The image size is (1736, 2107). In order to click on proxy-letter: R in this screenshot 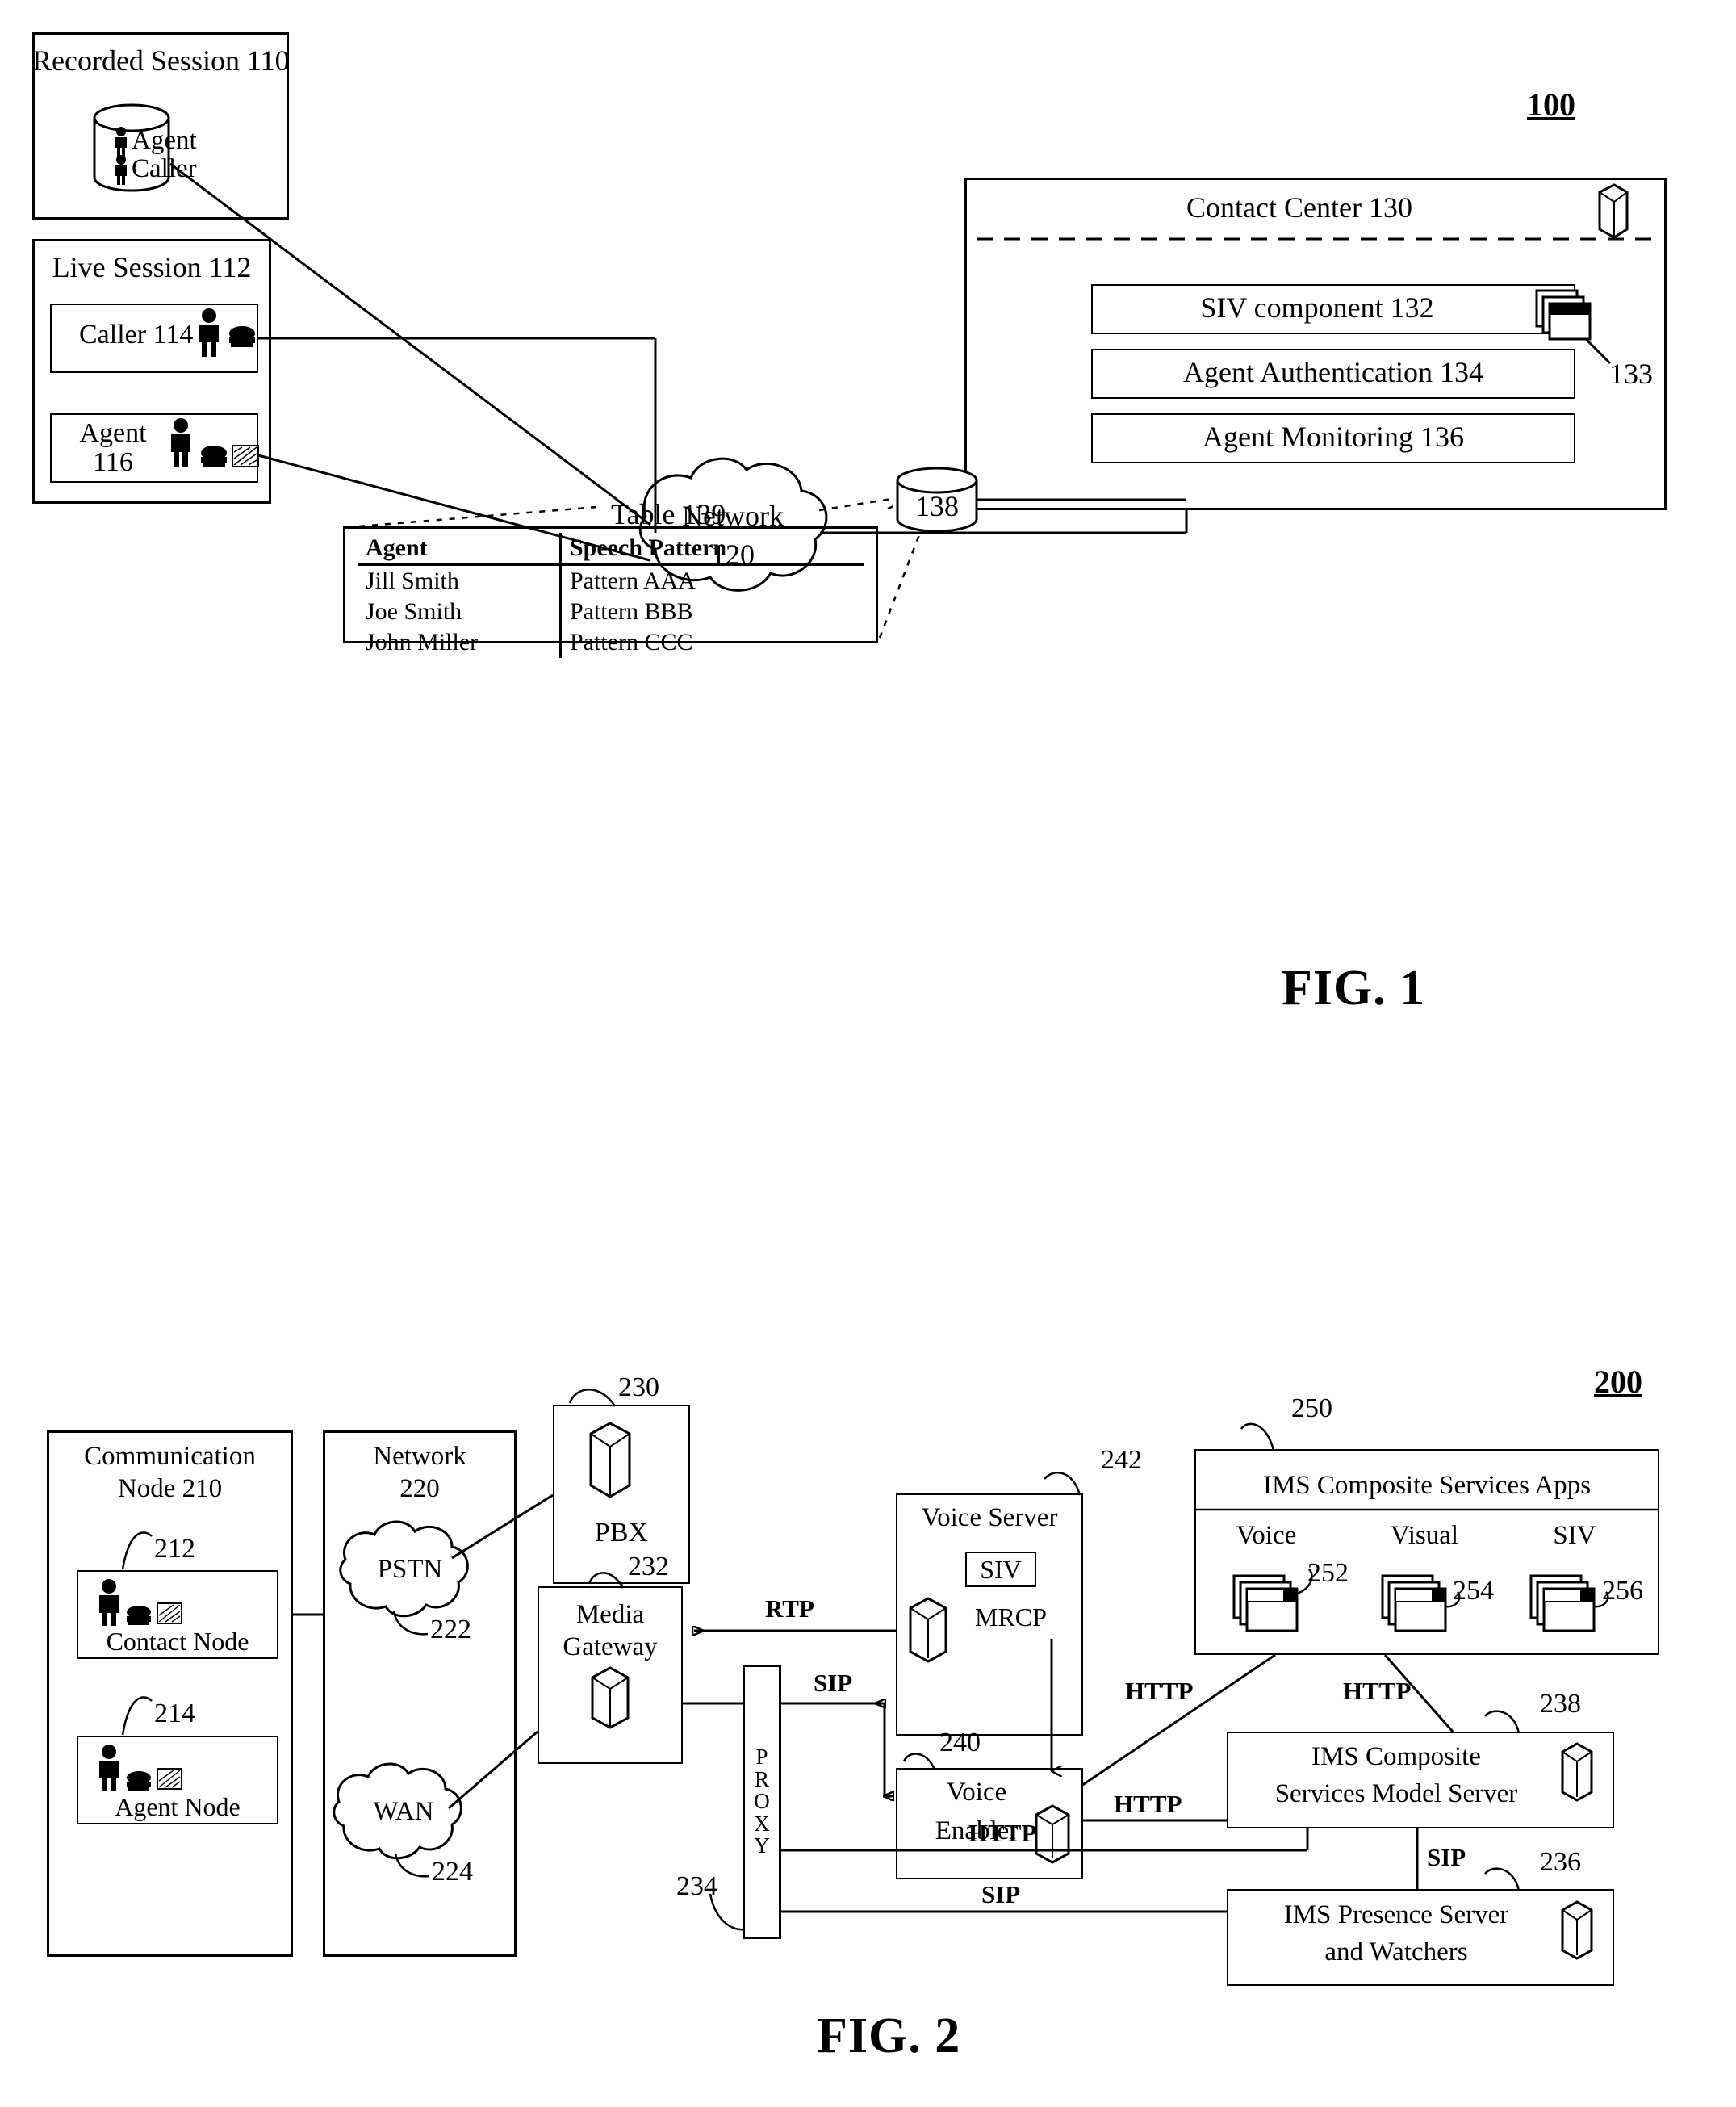, I will do `click(762, 1778)`.